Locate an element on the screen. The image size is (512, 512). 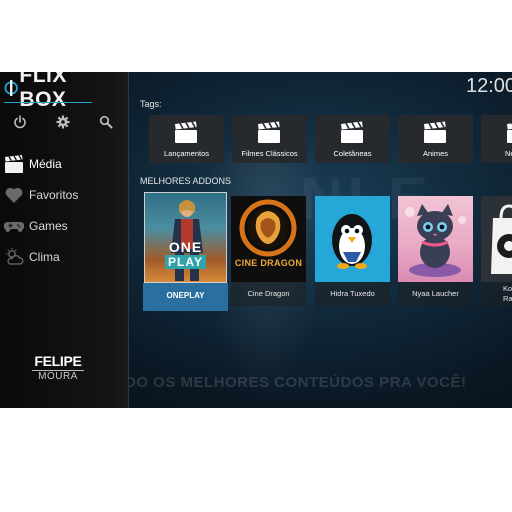
logo-underline is located at coordinates (48, 102).